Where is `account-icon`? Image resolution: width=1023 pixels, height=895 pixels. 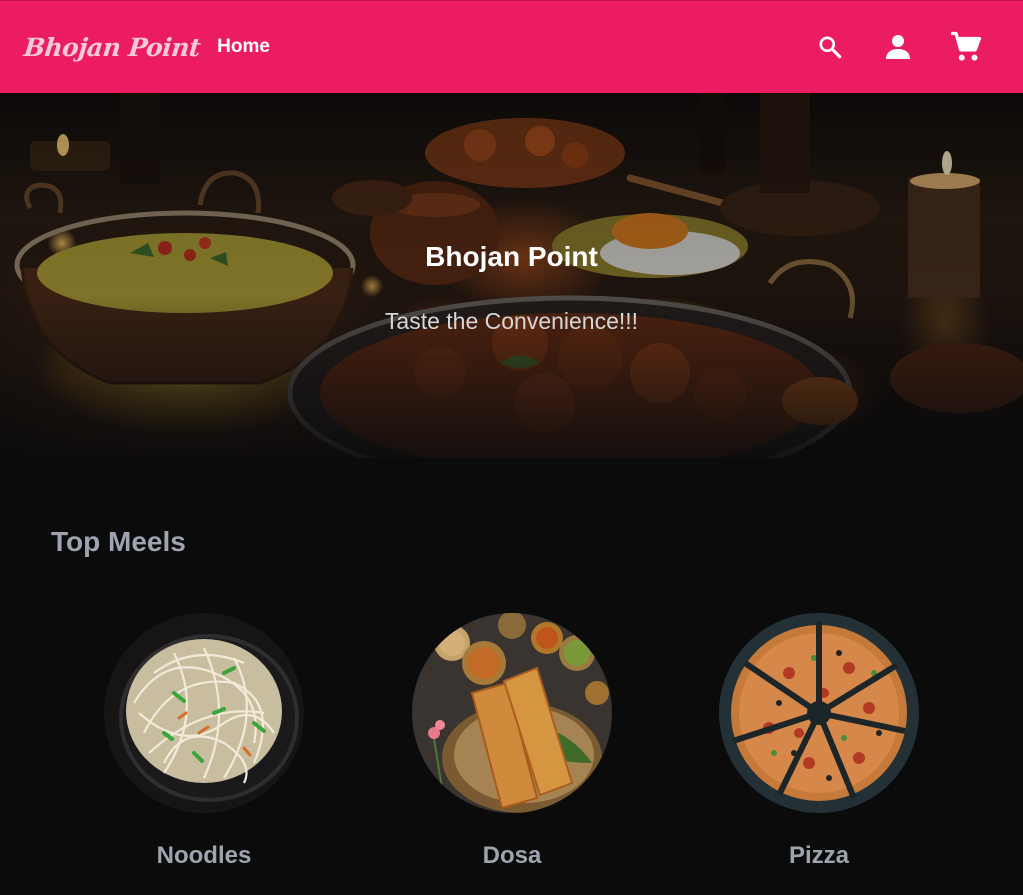 account-icon is located at coordinates (898, 47).